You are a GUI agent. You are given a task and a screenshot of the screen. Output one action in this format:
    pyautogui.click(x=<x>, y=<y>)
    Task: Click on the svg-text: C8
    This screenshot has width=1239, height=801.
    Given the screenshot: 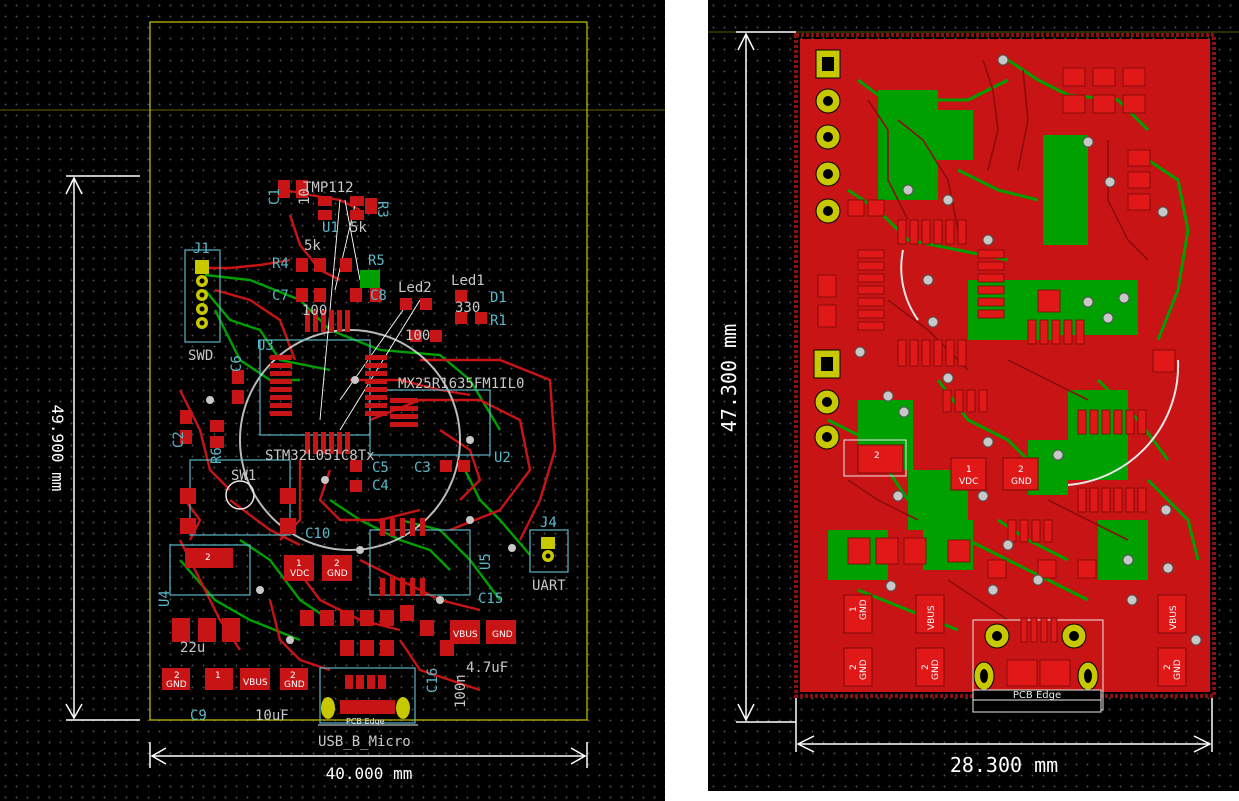 What is the action you would take?
    pyautogui.click(x=378, y=296)
    